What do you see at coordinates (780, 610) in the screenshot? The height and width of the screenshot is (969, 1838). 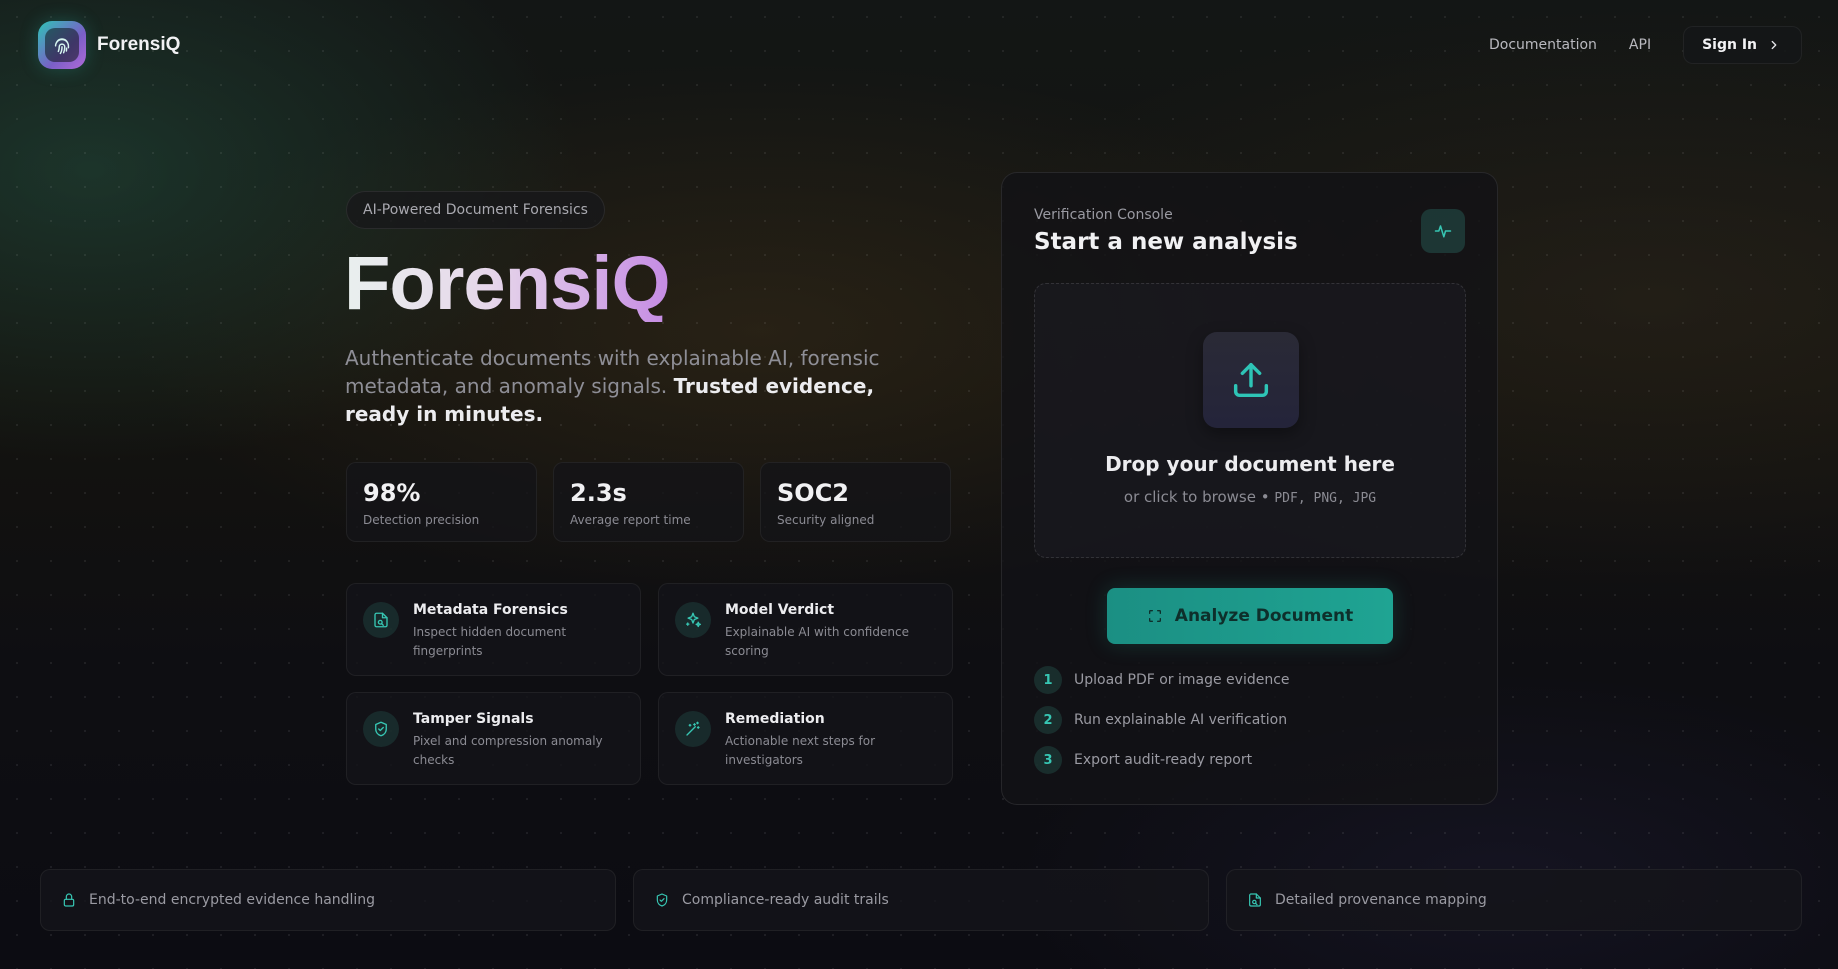 I see `feature-title: Model Verdict` at bounding box center [780, 610].